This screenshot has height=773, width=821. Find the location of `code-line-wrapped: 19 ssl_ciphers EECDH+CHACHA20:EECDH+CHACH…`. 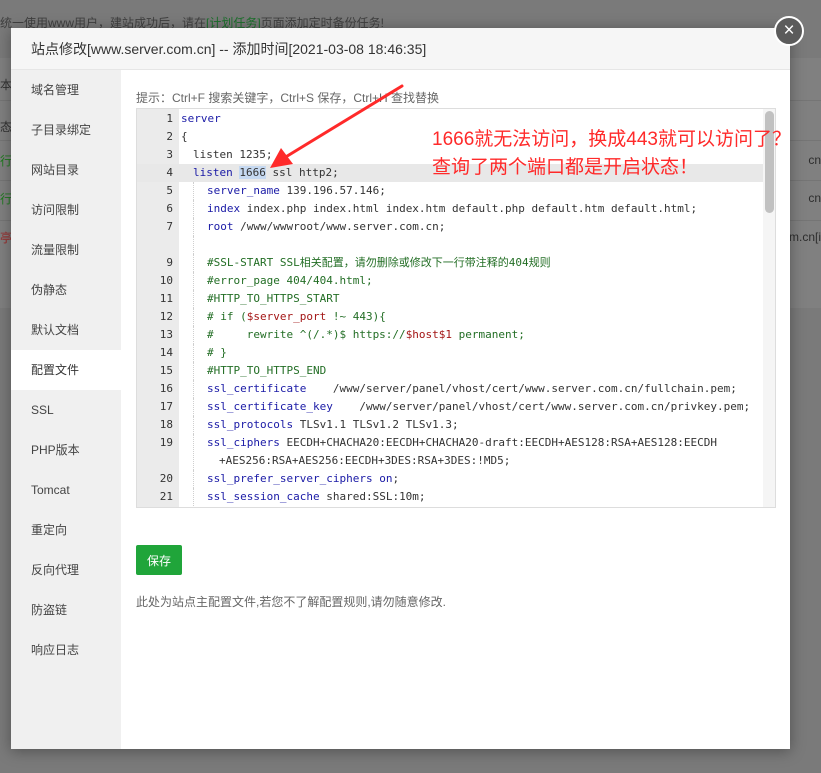

code-line-wrapped: 19 ssl_ciphers EECDH+CHACHA20:EECDH+CHACH… is located at coordinates (450, 452).